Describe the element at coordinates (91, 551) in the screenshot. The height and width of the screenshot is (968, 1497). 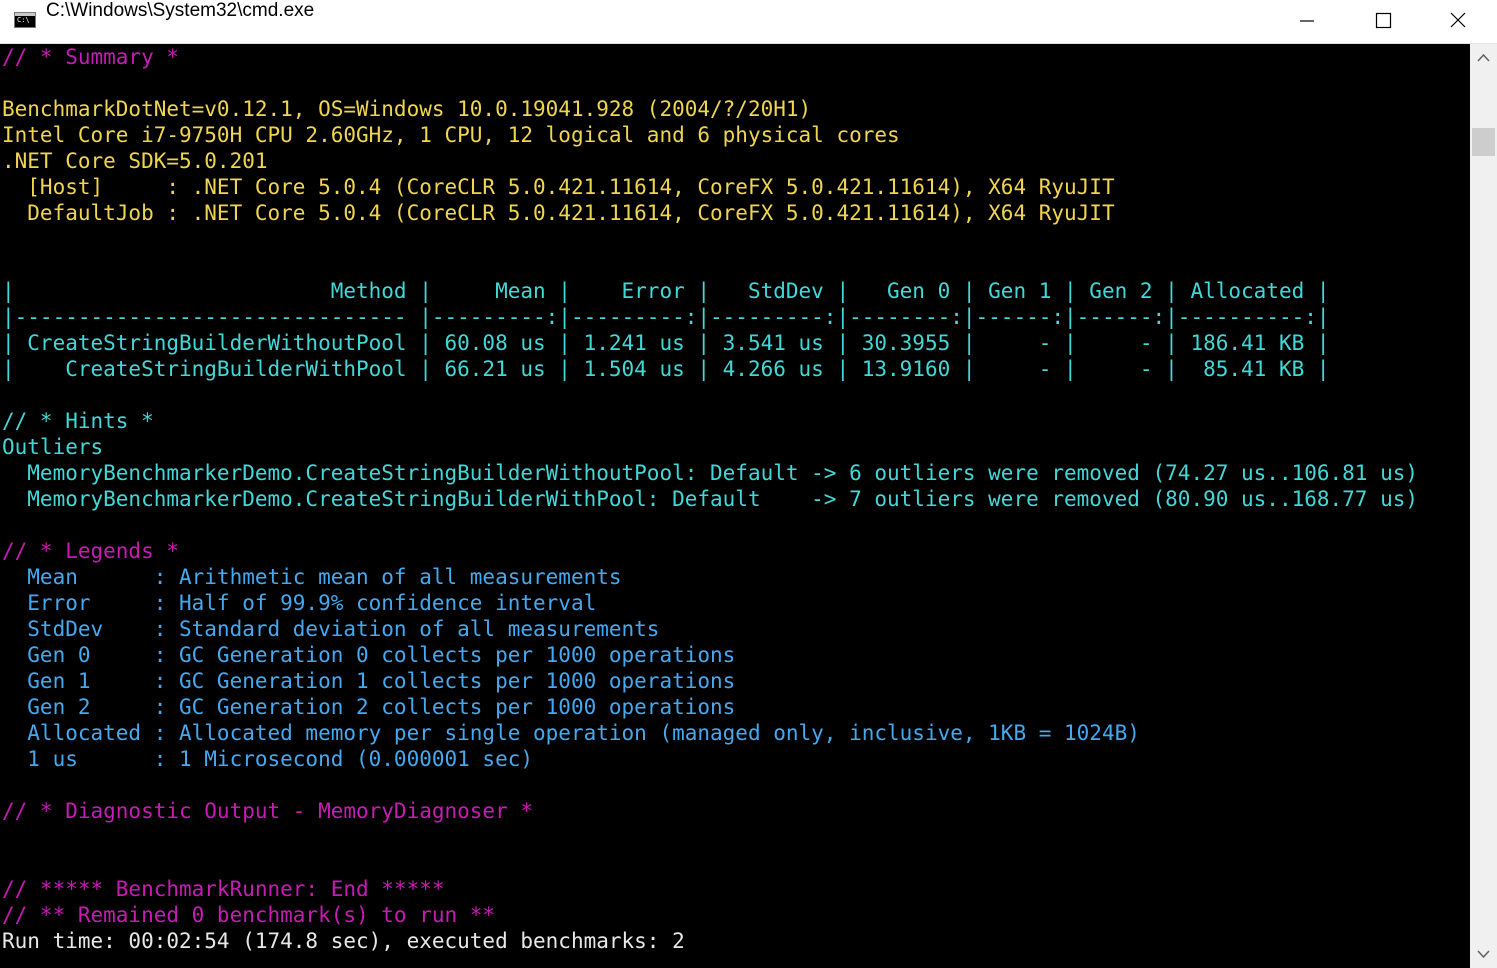
I see `legends-header: // * Legends *` at that location.